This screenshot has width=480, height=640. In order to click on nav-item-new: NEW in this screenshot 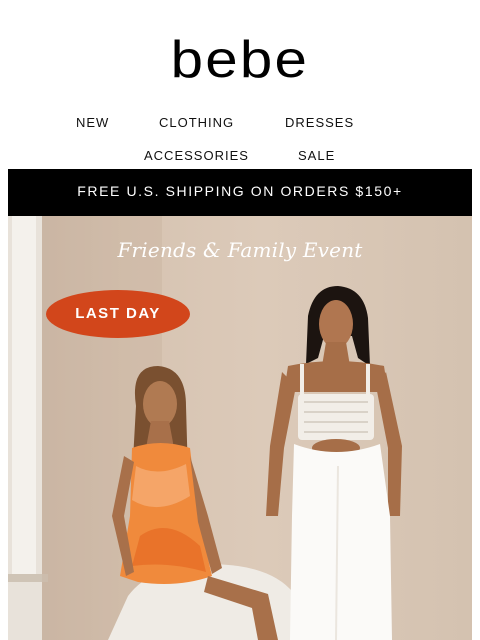, I will do `click(92, 122)`.